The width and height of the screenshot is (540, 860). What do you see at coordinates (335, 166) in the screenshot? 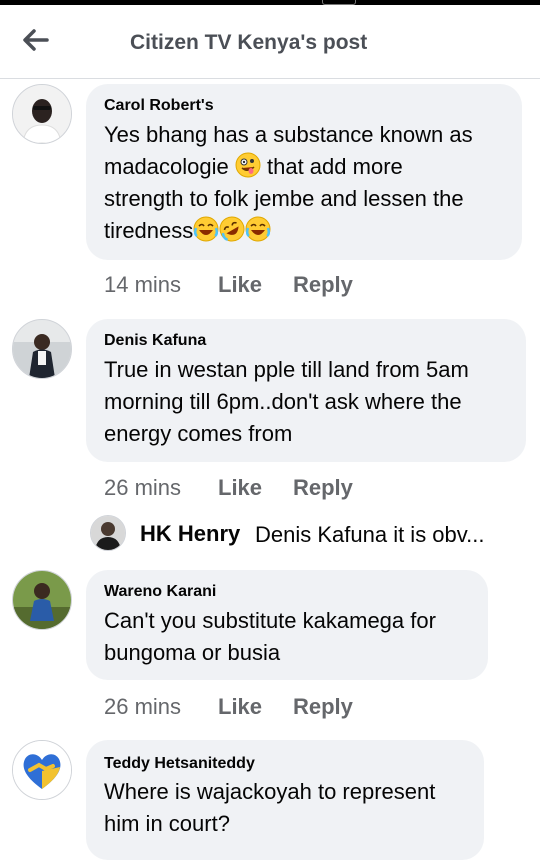
I see `comment-line-part: that add more` at bounding box center [335, 166].